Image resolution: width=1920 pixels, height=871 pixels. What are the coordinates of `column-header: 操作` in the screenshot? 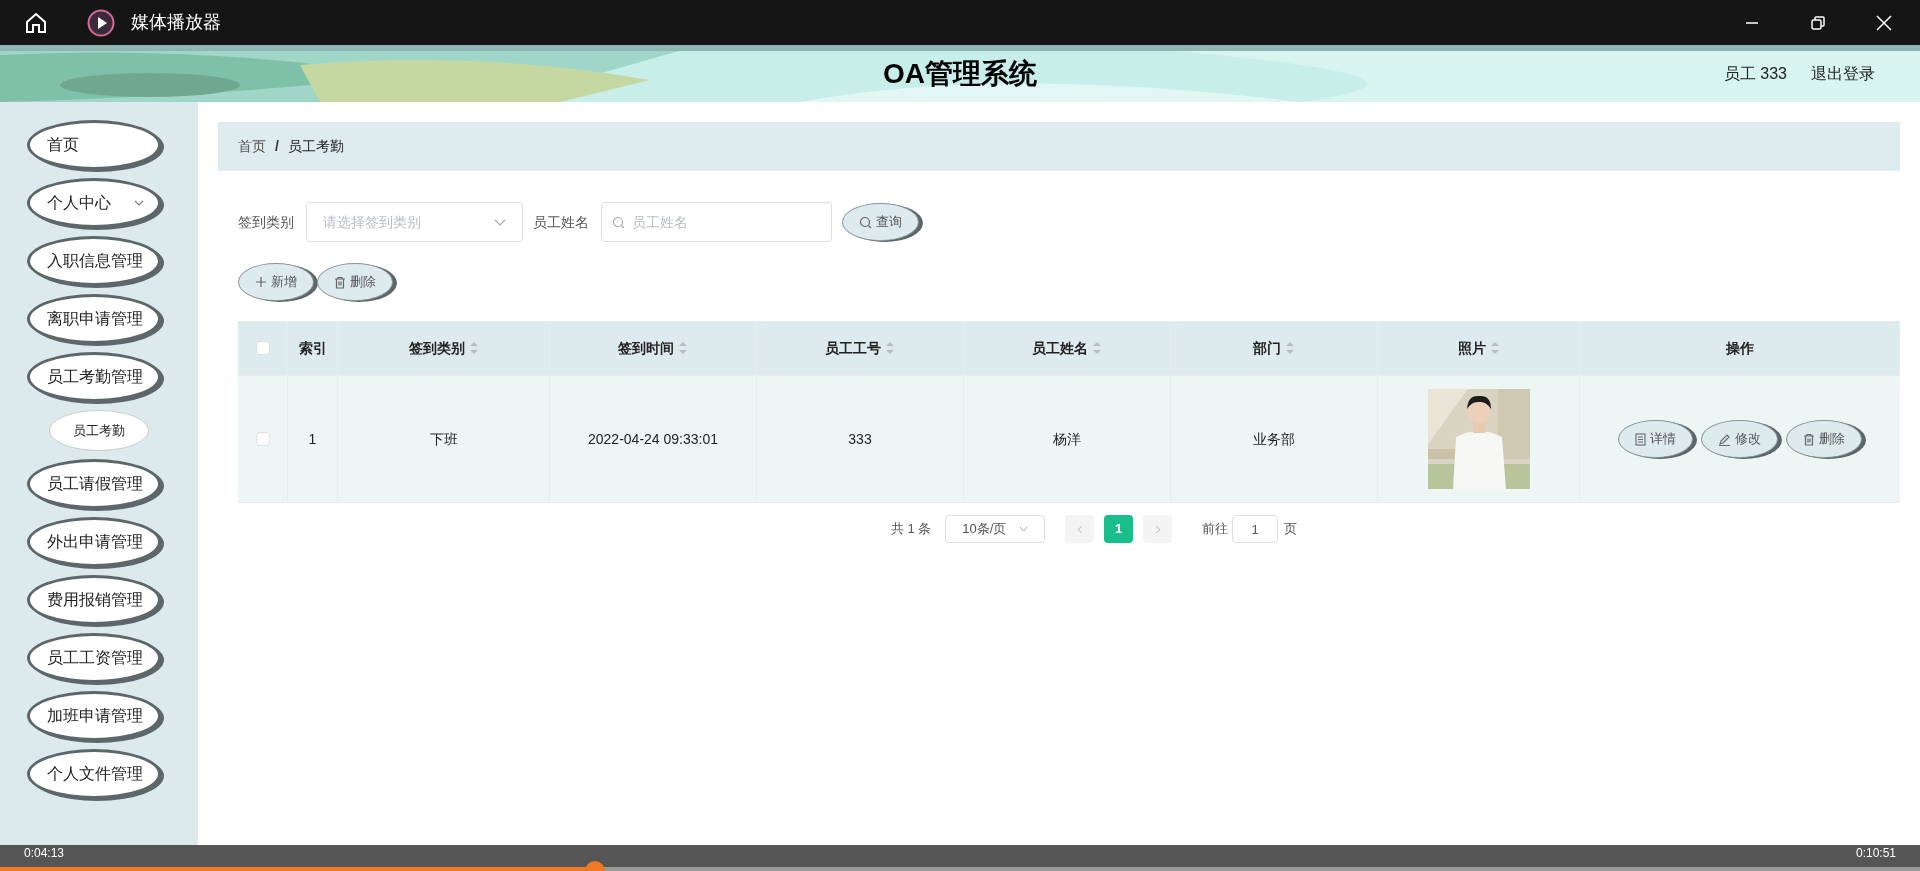 It's located at (1740, 348).